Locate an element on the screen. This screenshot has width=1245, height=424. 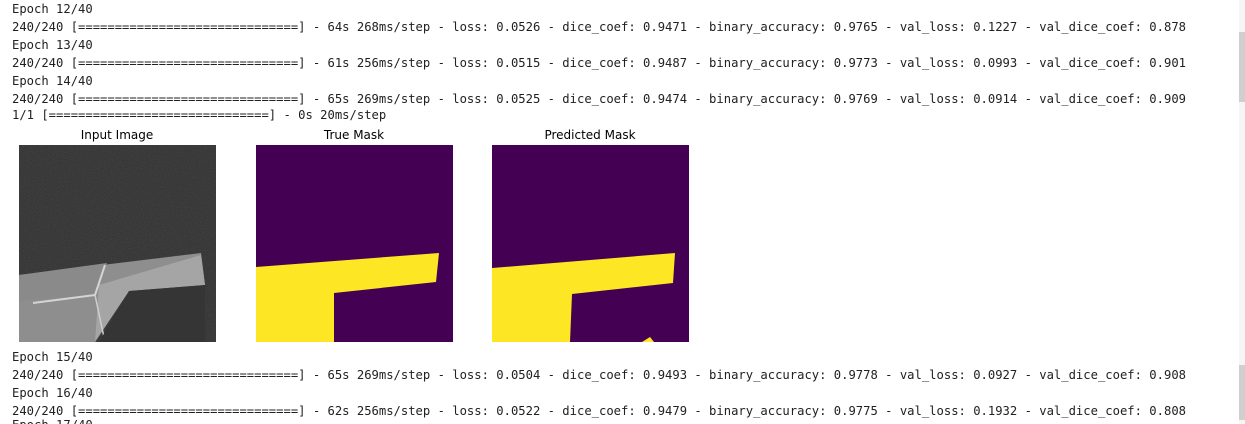
true-mask-image is located at coordinates (354, 243).